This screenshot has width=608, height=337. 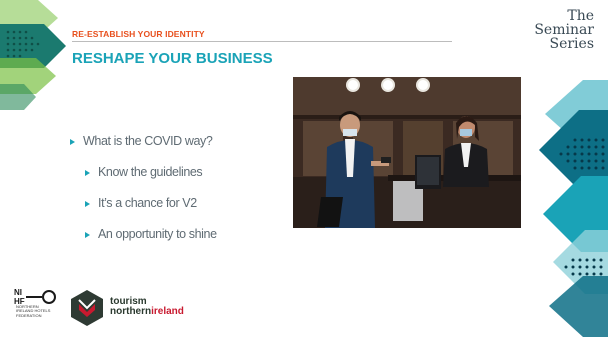 I want to click on tourism-ni-wordmark: tourism northernireland, so click(x=147, y=307).